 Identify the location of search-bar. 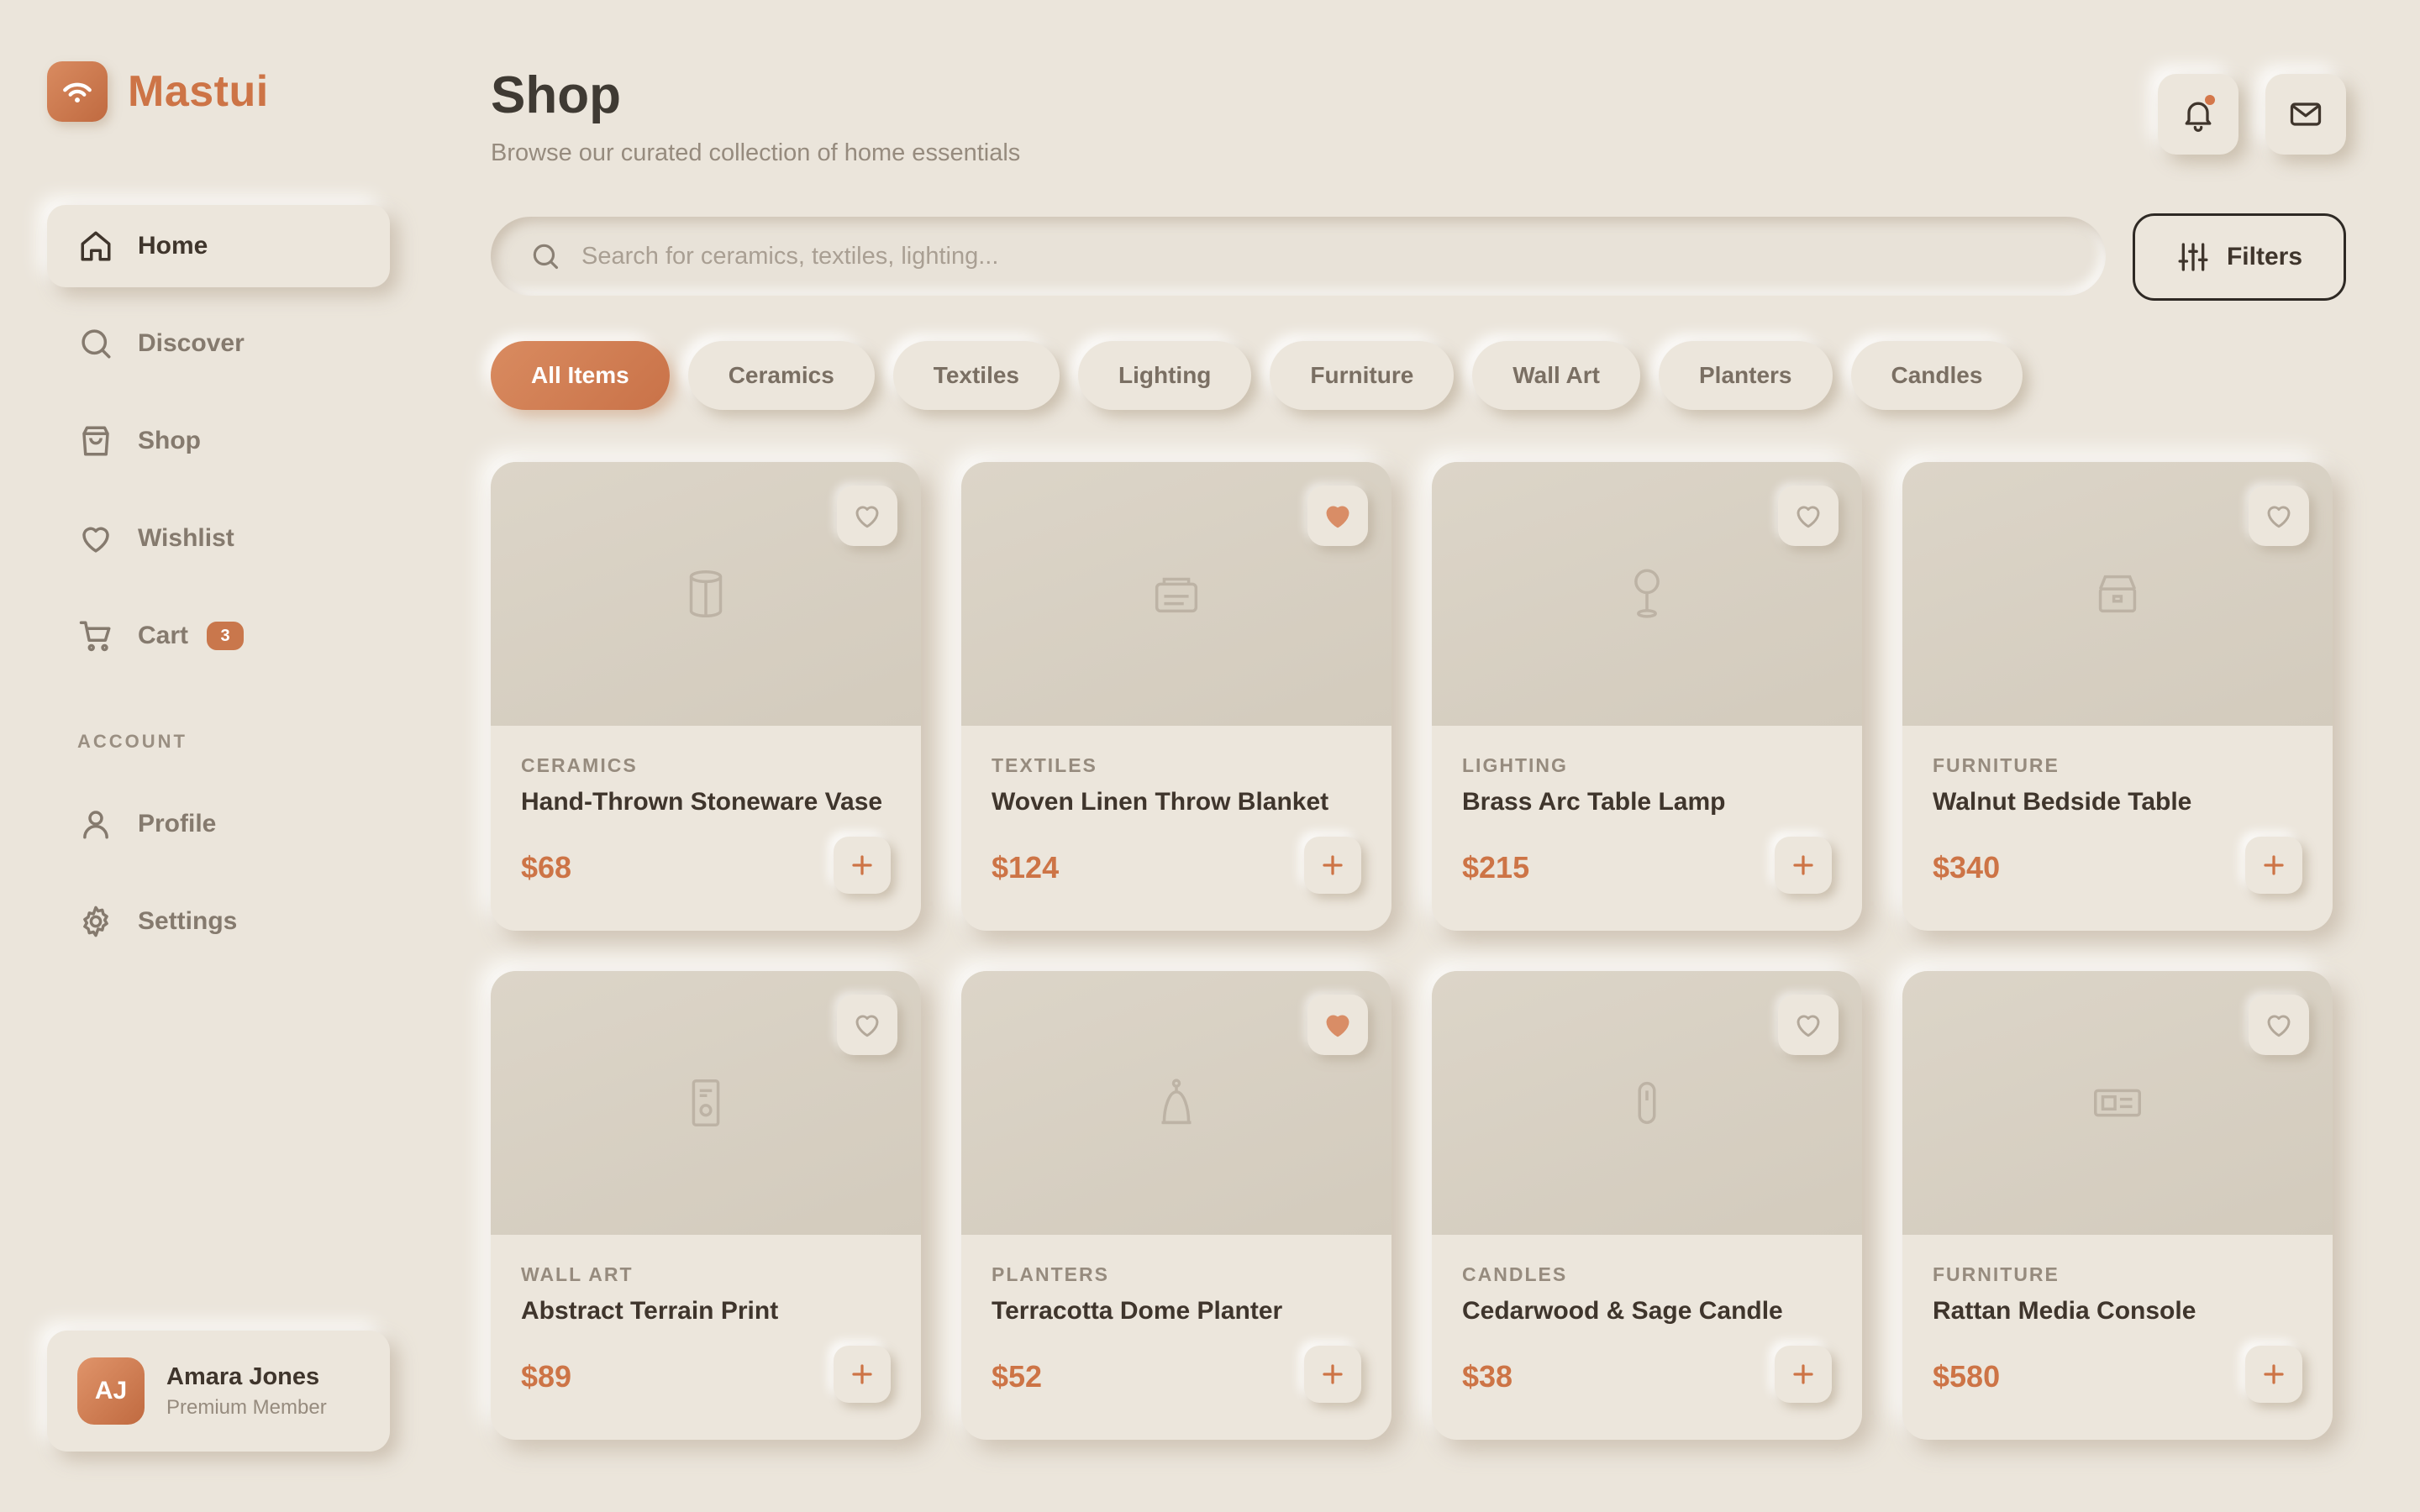
(1298, 256).